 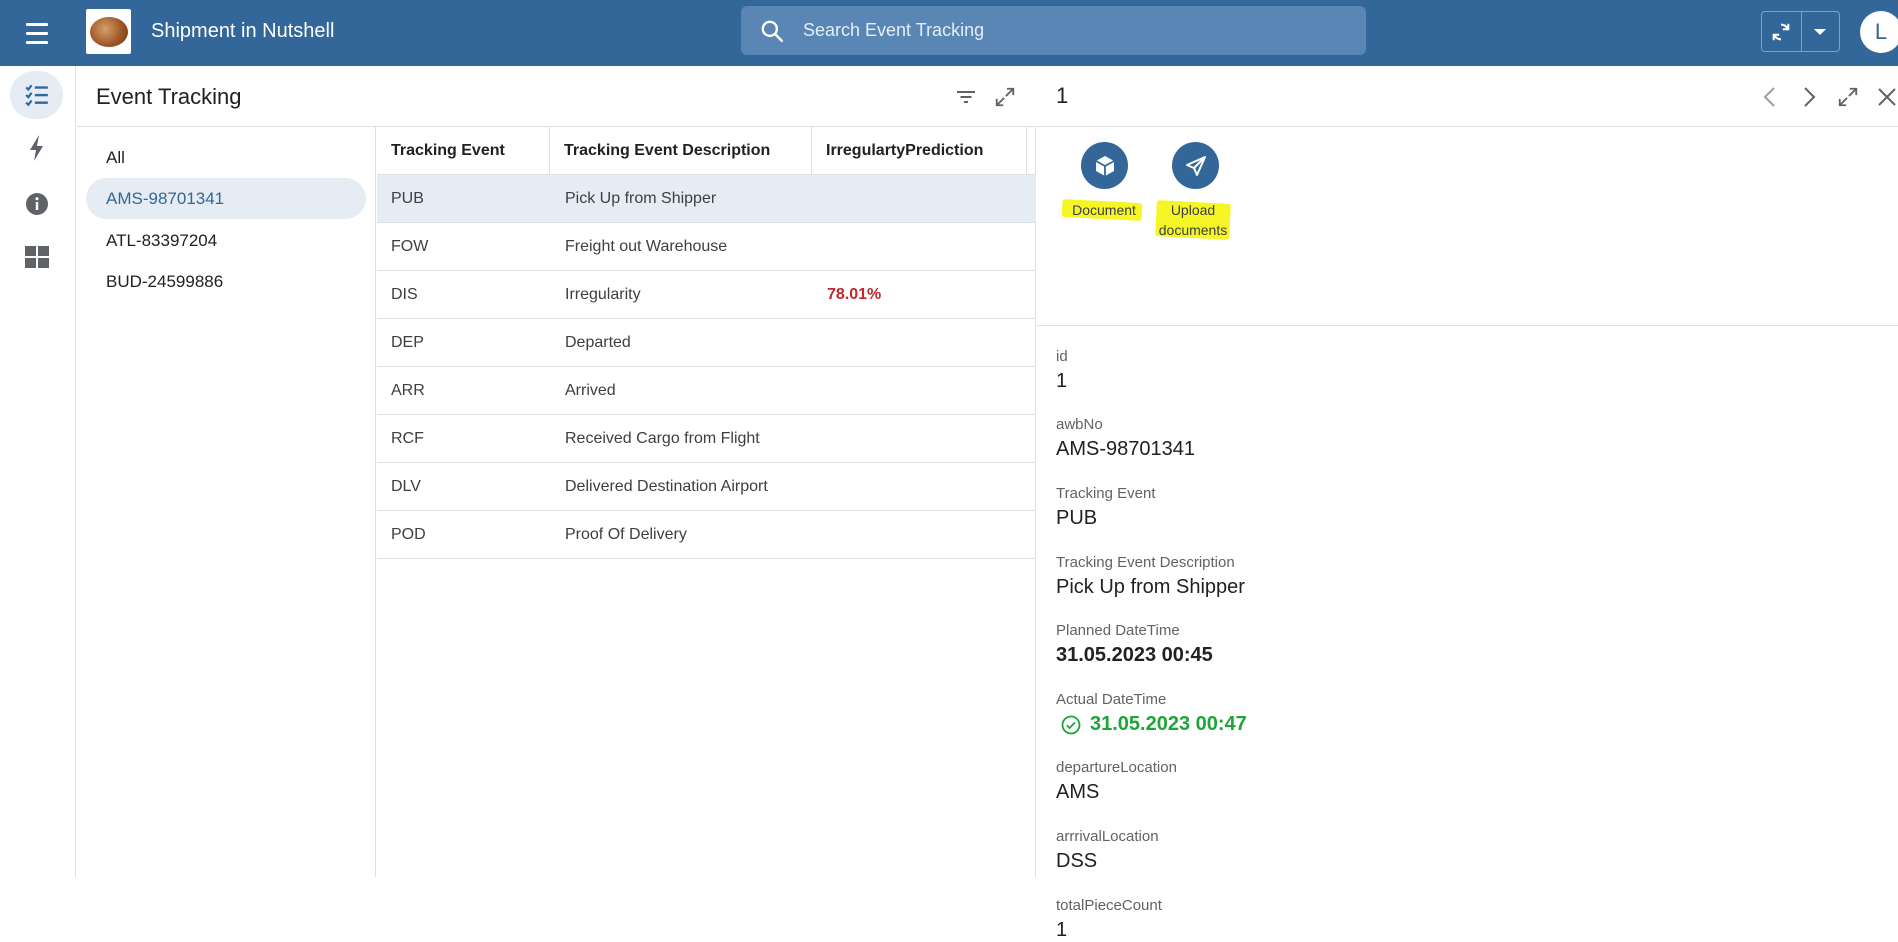 I want to click on column-header-tracking-event: Tracking Event, so click(x=463, y=151).